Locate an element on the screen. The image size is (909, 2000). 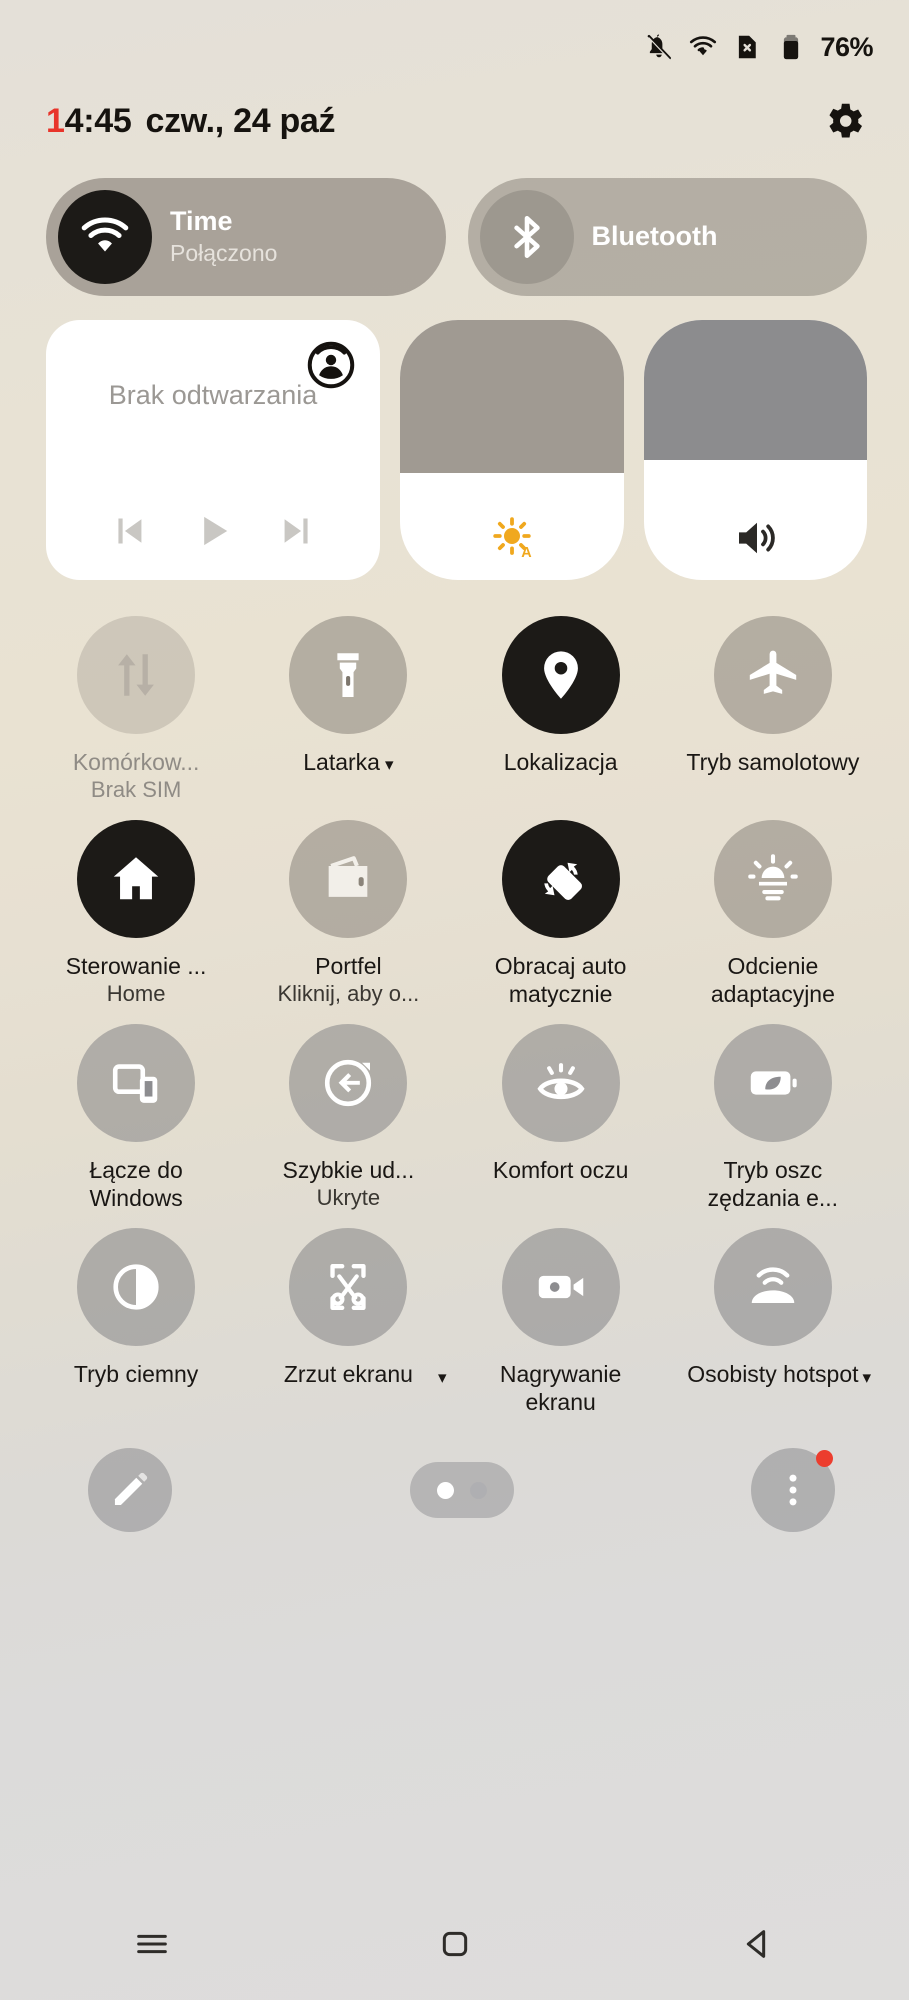
airplane-icon-circle is located at coordinates (772, 675).